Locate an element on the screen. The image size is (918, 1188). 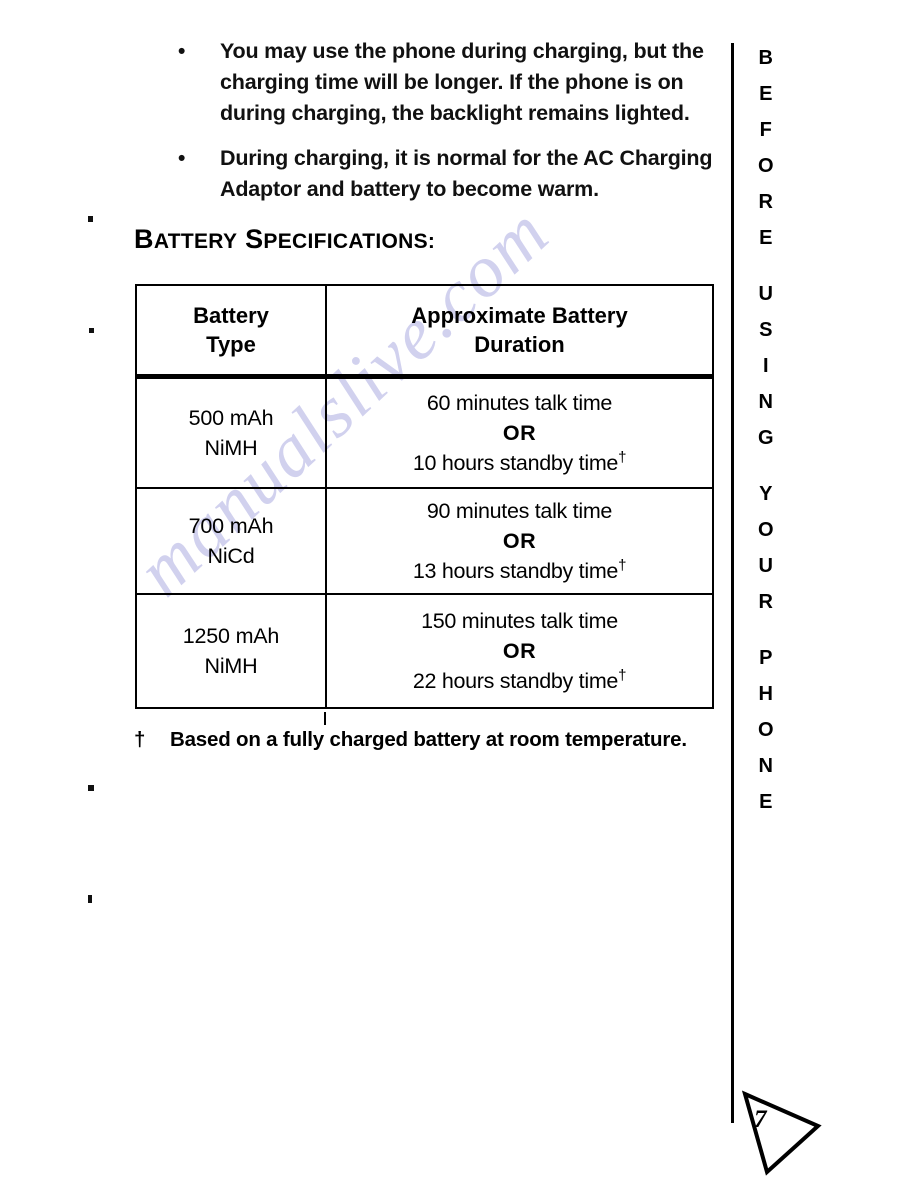
column-header-line1: Battery is located at coordinates (231, 315).